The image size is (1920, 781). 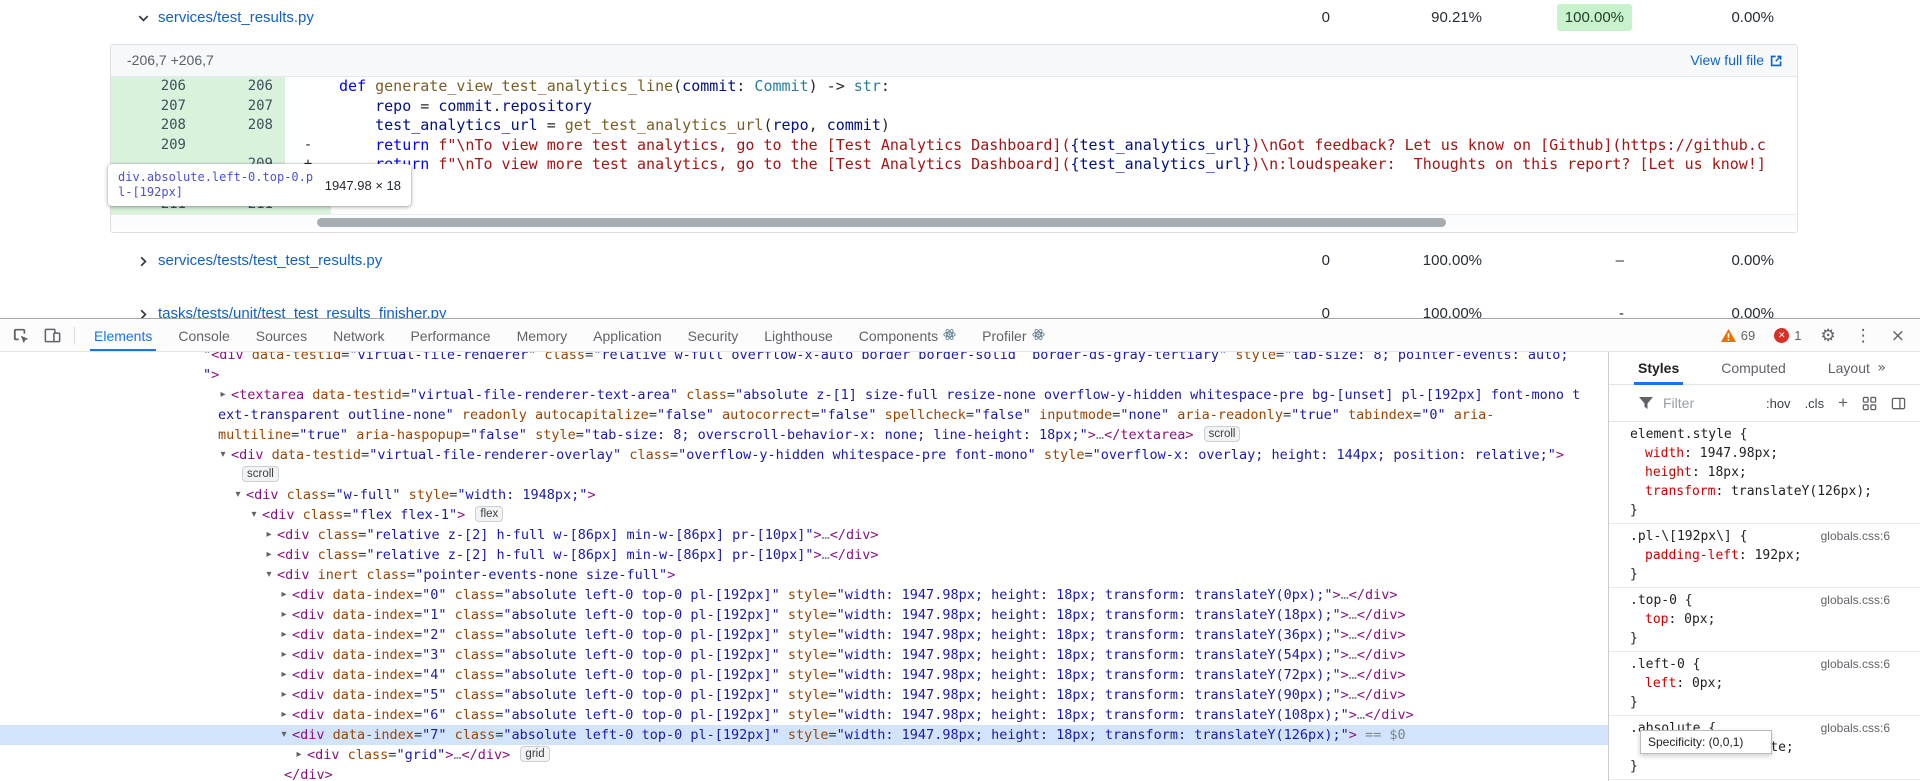 What do you see at coordinates (1764, 619) in the screenshot?
I see `css-property: top: 0px;` at bounding box center [1764, 619].